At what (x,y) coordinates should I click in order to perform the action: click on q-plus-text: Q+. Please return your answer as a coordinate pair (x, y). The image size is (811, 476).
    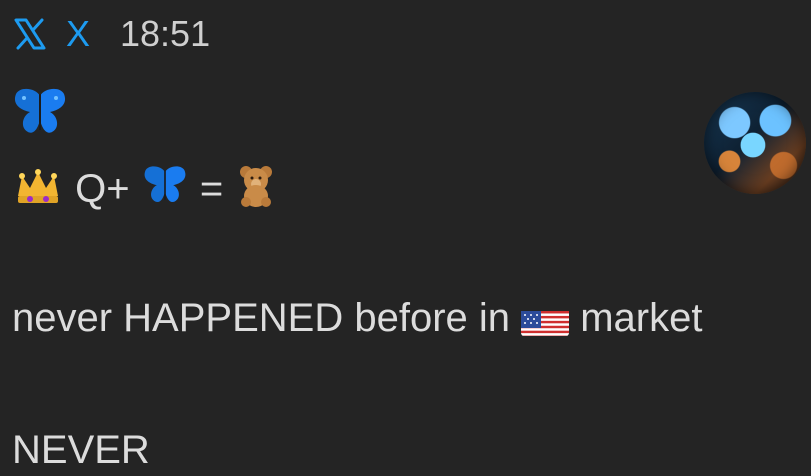
    Looking at the image, I should click on (102, 189).